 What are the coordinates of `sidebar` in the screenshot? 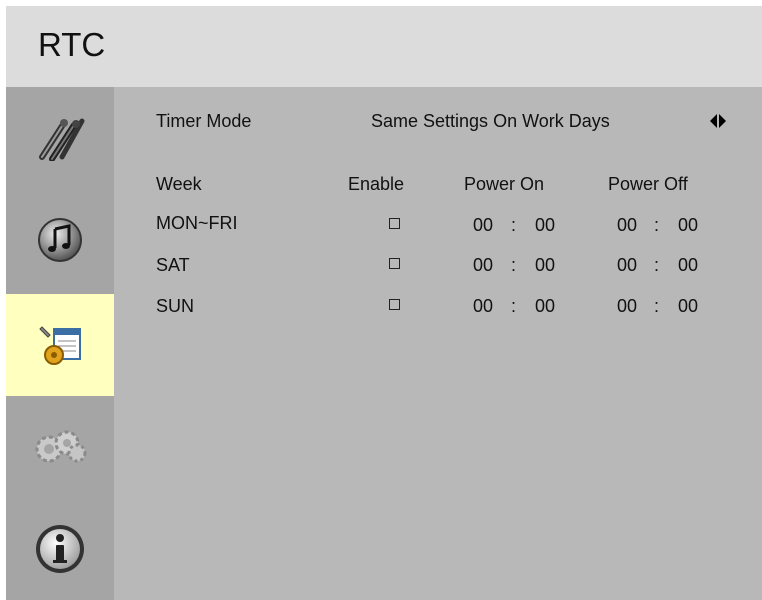 It's located at (60, 343).